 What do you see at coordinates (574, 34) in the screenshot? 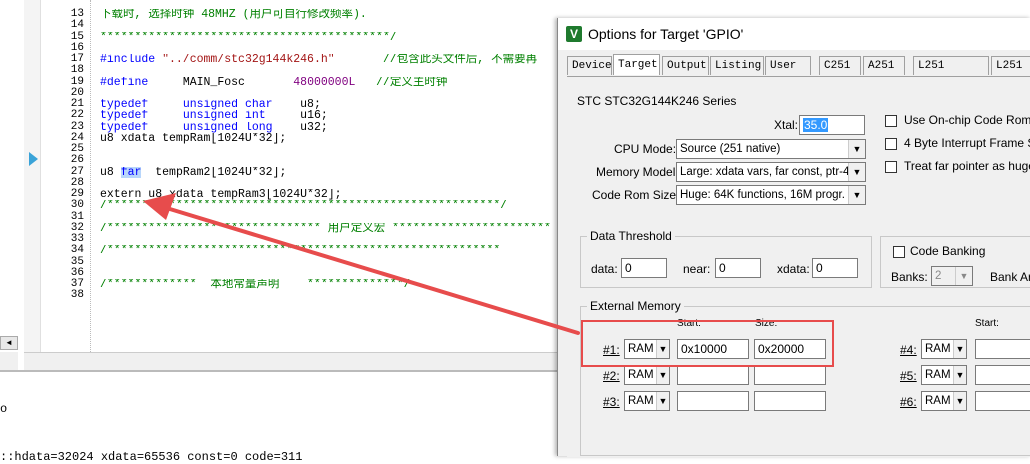
I see `keil-app-icon: V` at bounding box center [574, 34].